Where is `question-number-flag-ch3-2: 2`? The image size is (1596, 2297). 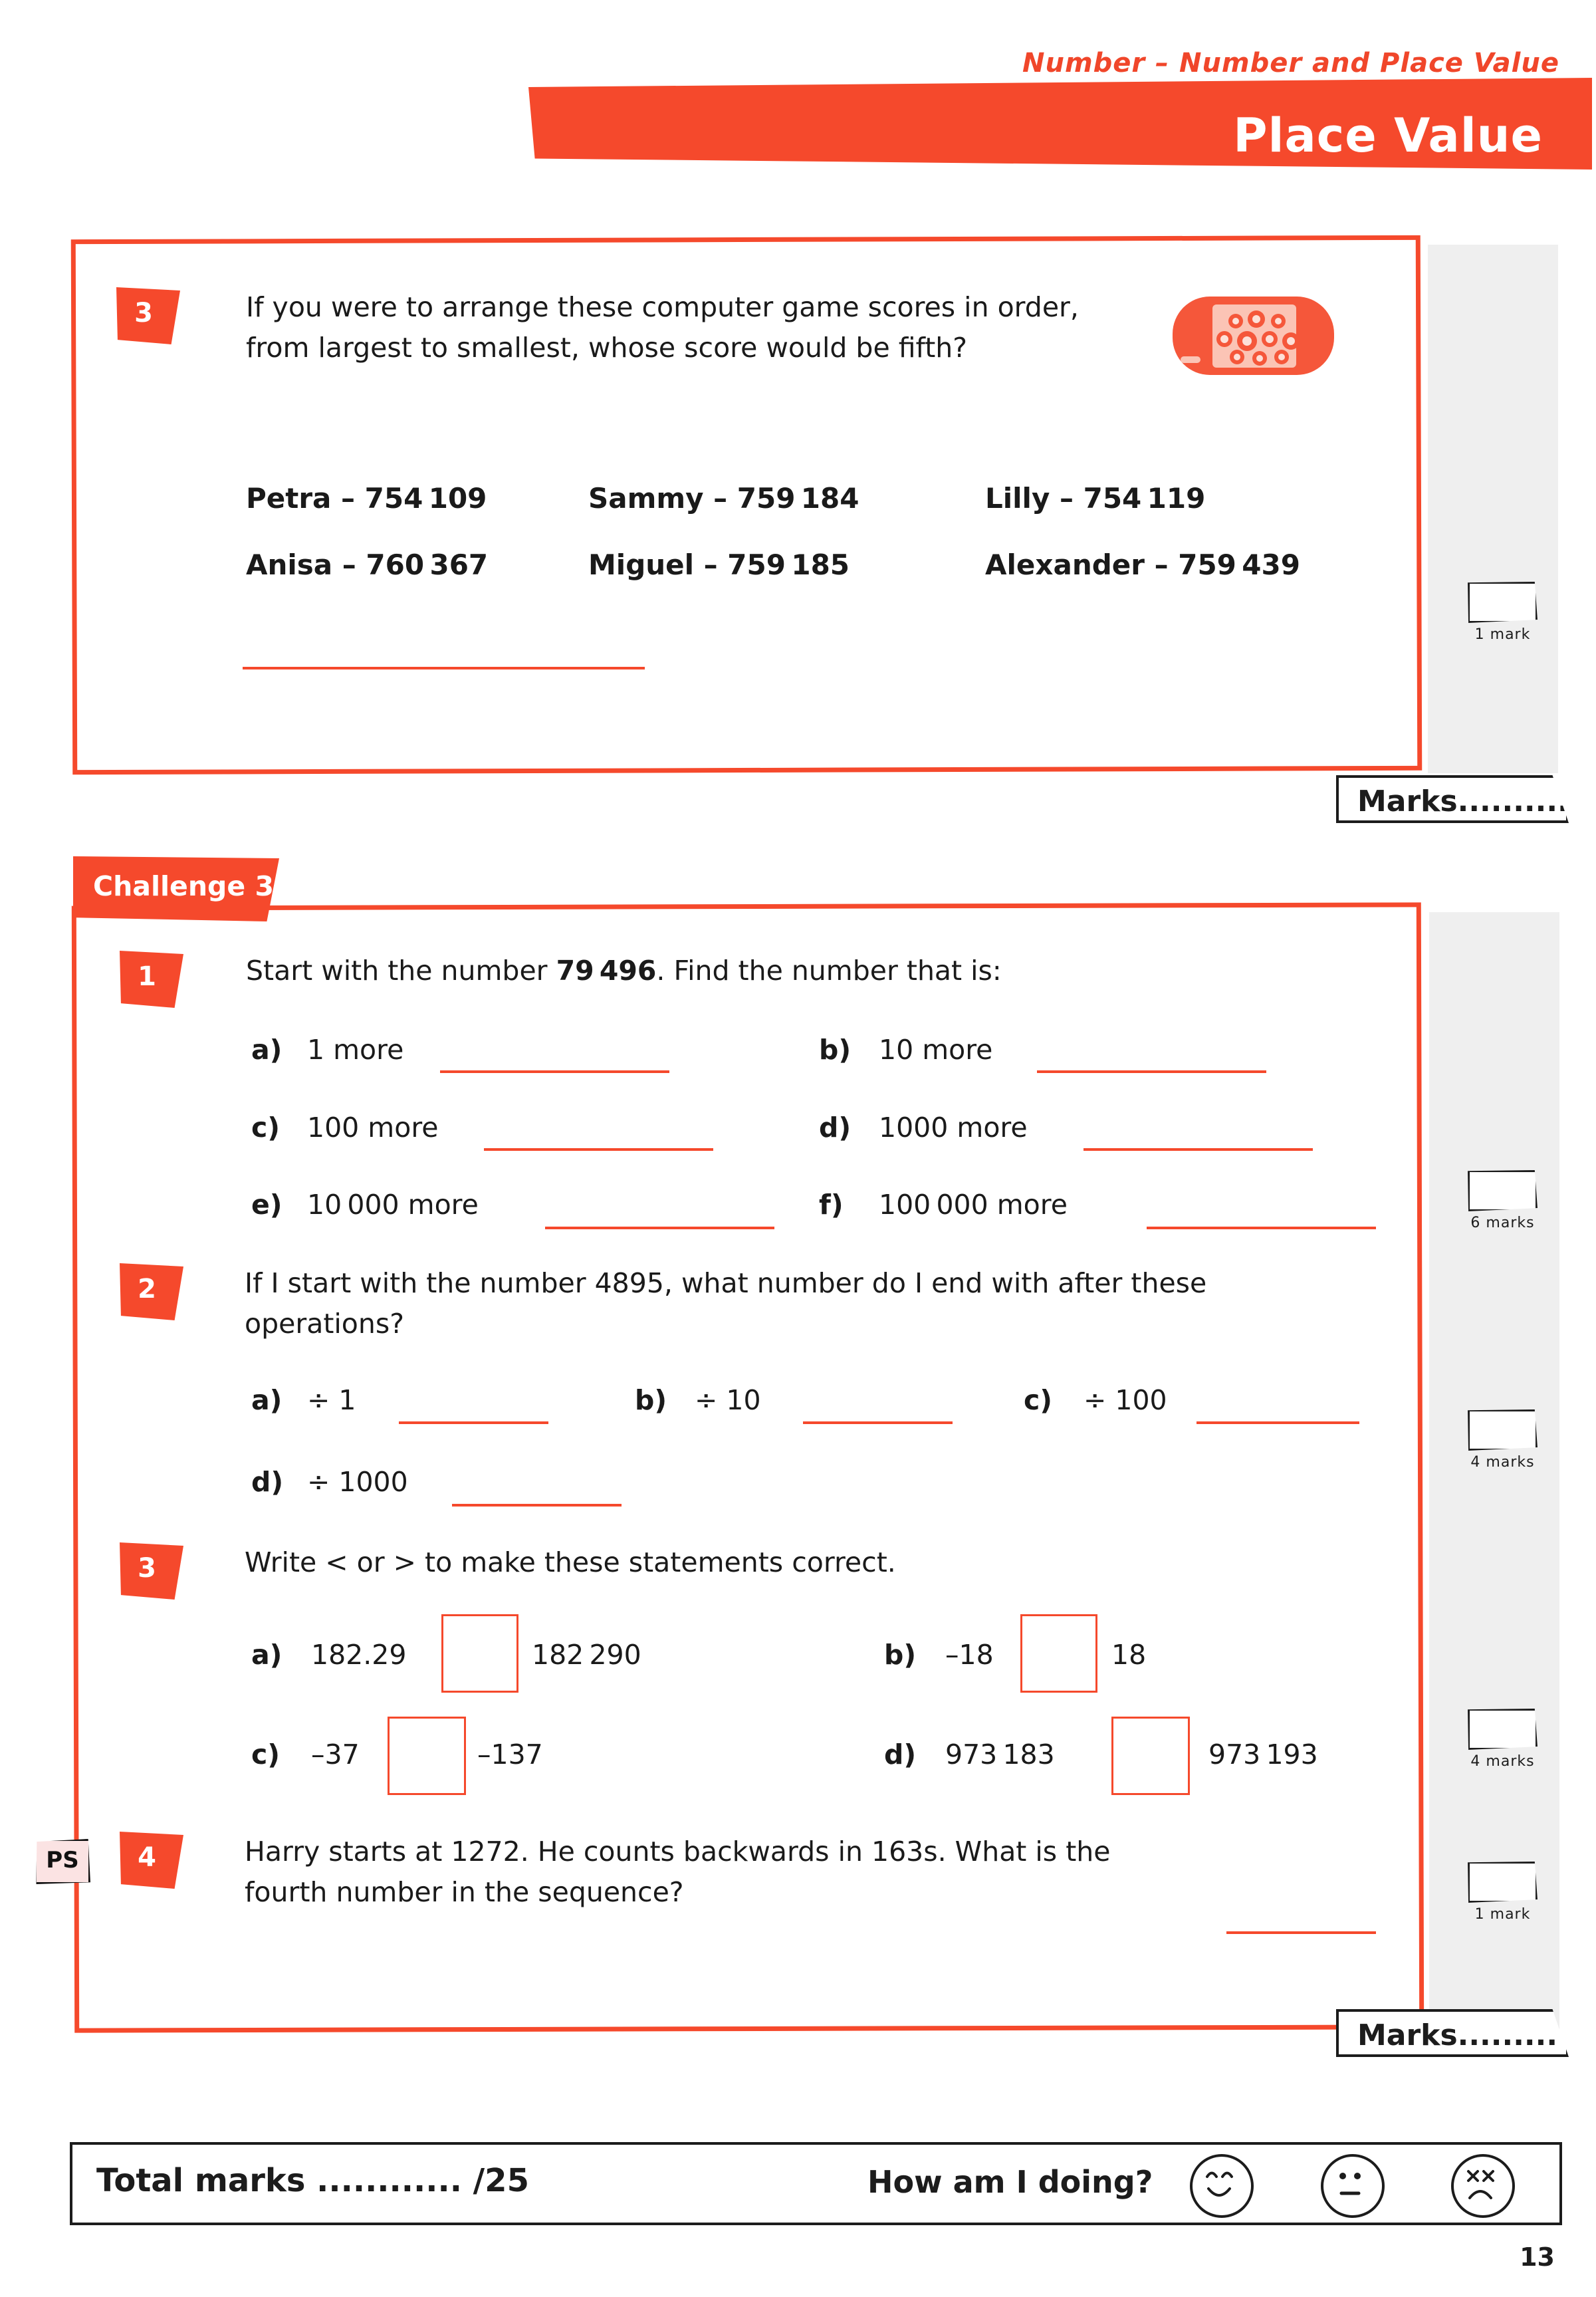
question-number-flag-ch3-2: 2 is located at coordinates (151, 1291).